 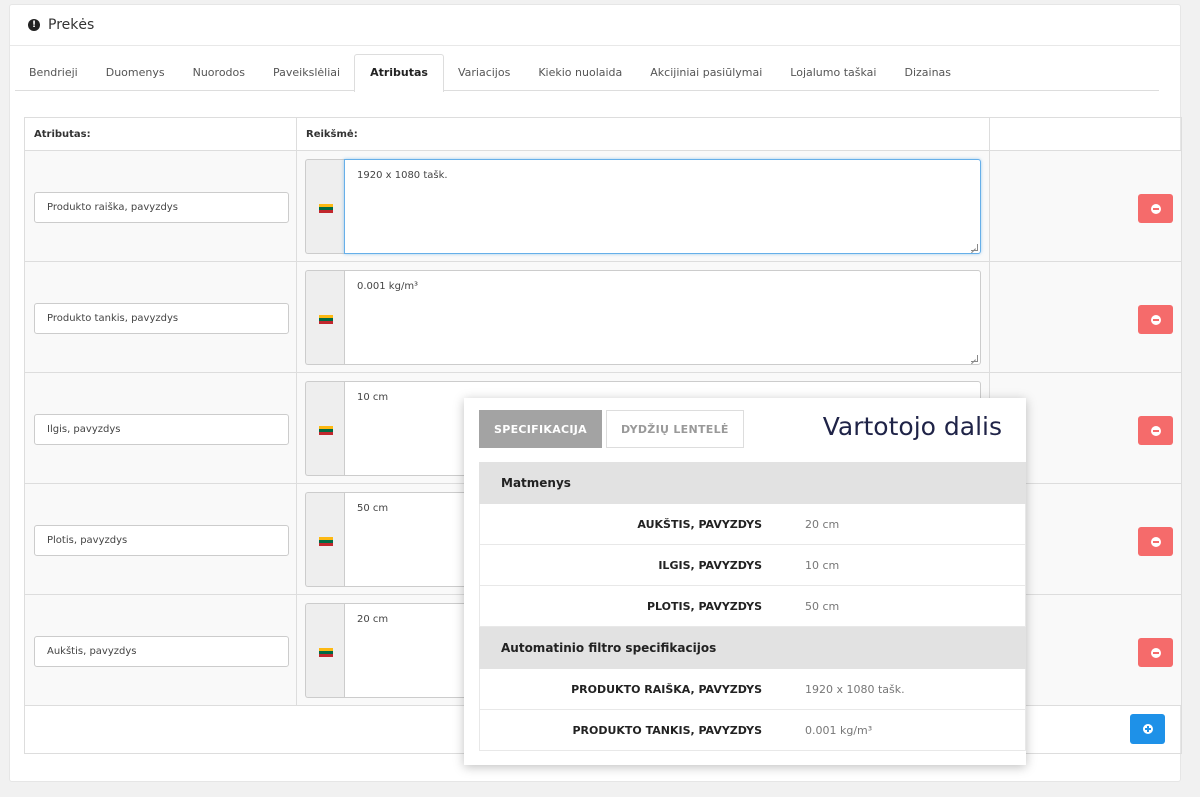 What do you see at coordinates (822, 565) in the screenshot?
I see `spec-value: 10 cm` at bounding box center [822, 565].